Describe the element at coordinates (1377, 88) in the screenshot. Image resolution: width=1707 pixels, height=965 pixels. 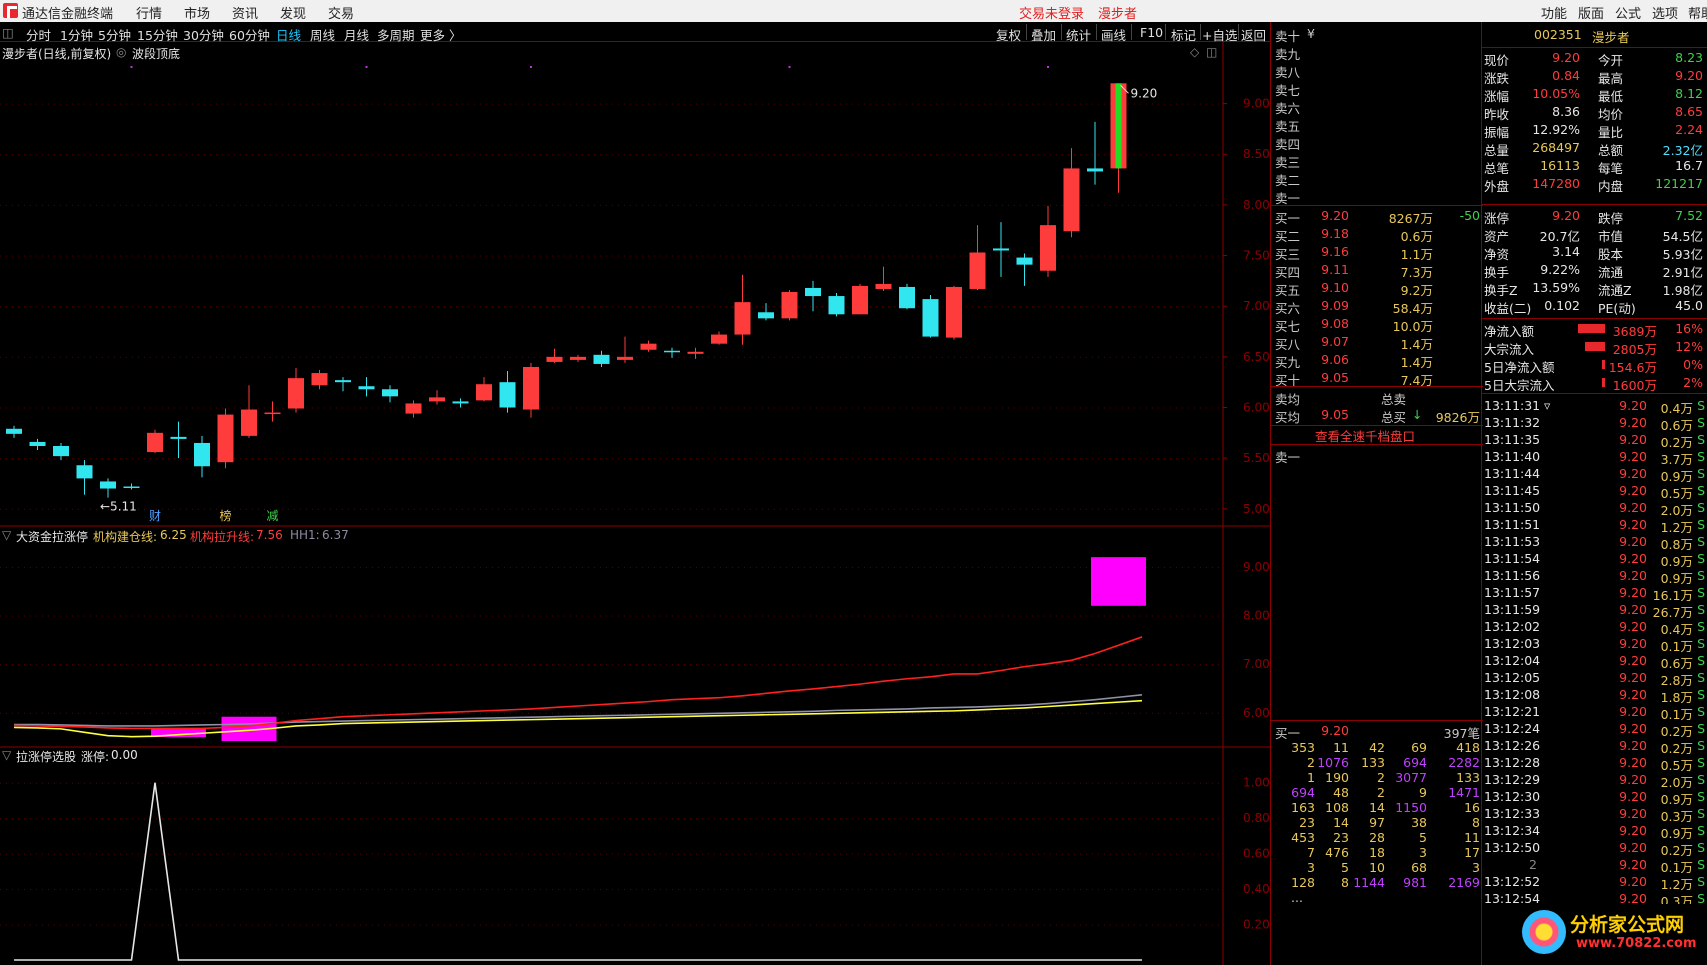
I see `ask-level-row: 卖七` at that location.